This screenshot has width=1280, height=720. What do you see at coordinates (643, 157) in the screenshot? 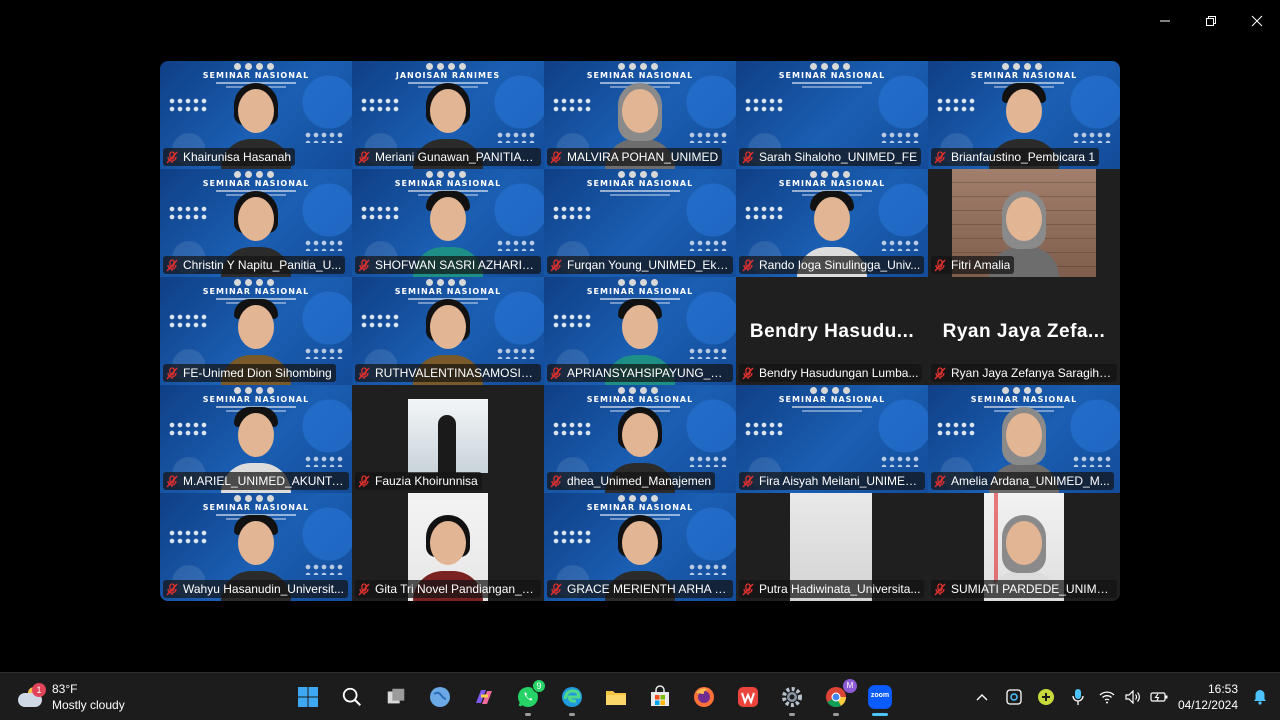
I see `participant-name: MALVIRA POHAN_UNIMED` at bounding box center [643, 157].